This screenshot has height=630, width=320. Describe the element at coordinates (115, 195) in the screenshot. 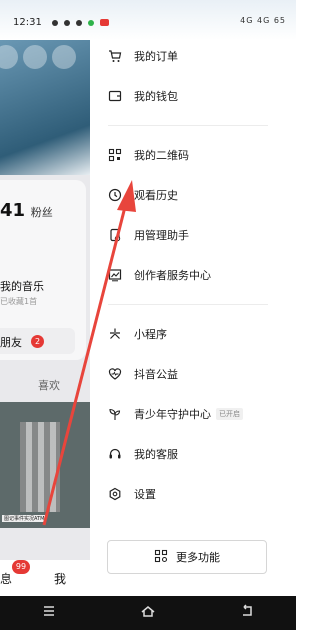

I see `clock-icon` at that location.